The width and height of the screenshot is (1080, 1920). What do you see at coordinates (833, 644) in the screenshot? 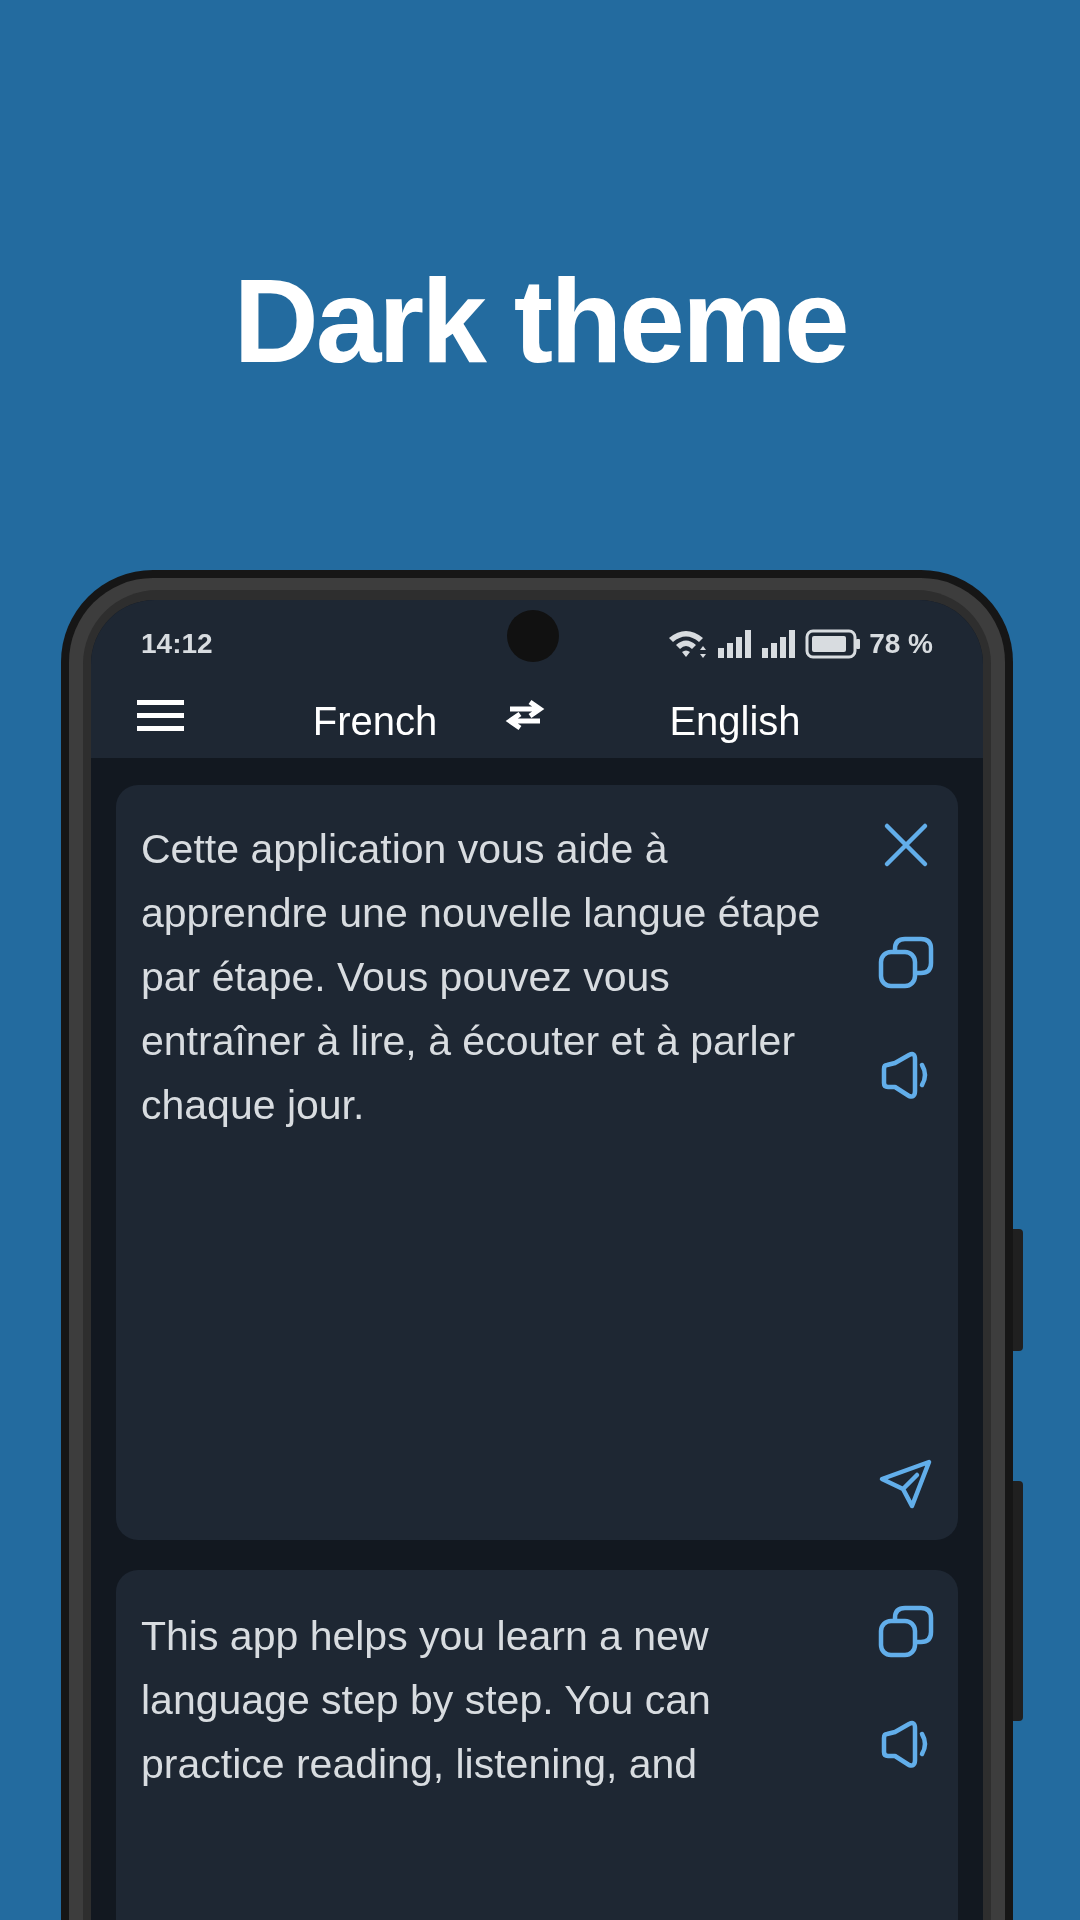
I see `battery-icon` at bounding box center [833, 644].